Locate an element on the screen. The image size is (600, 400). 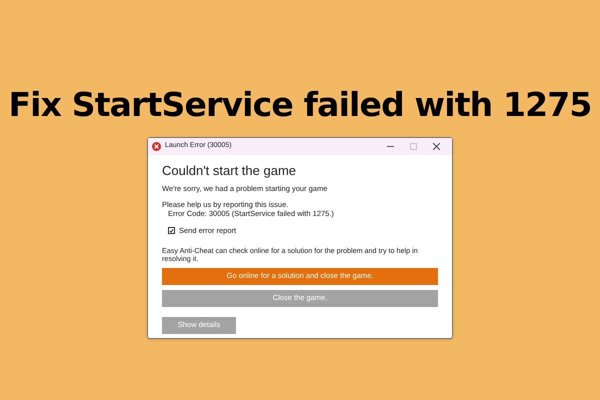
error-icon is located at coordinates (156, 146).